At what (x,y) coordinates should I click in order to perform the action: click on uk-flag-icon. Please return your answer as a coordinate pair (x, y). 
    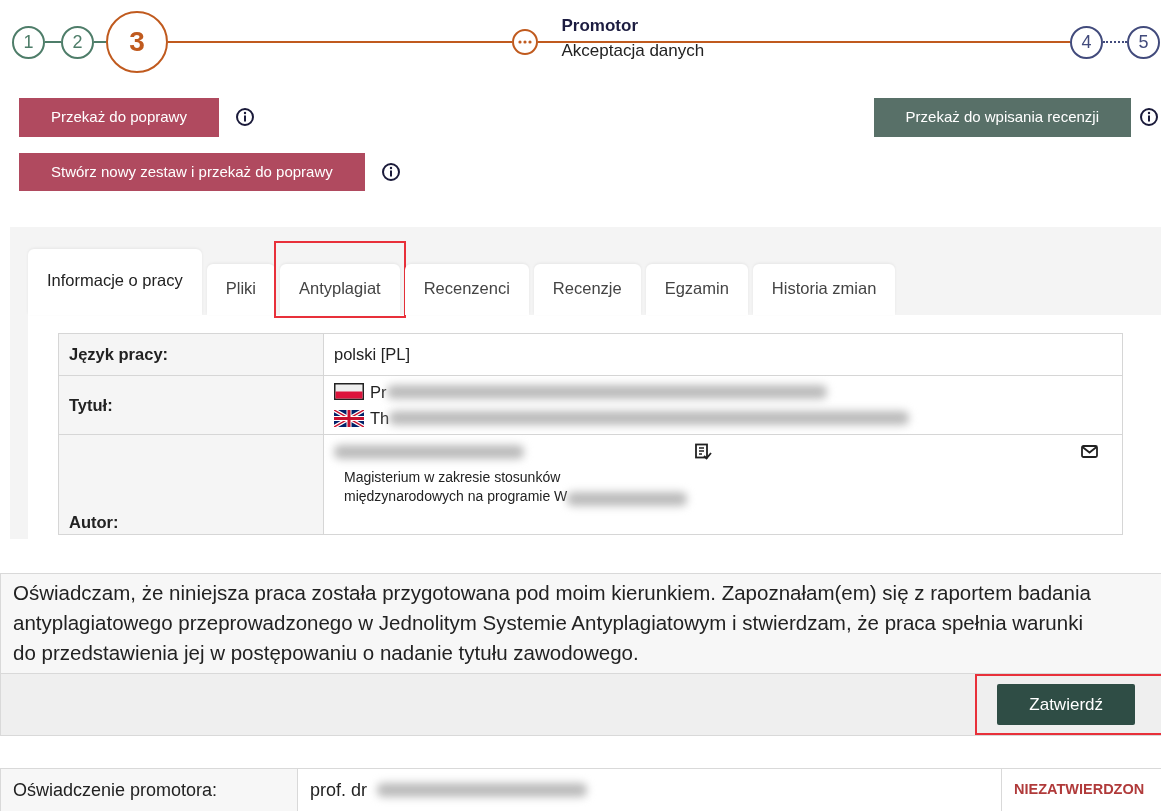
    Looking at the image, I should click on (349, 418).